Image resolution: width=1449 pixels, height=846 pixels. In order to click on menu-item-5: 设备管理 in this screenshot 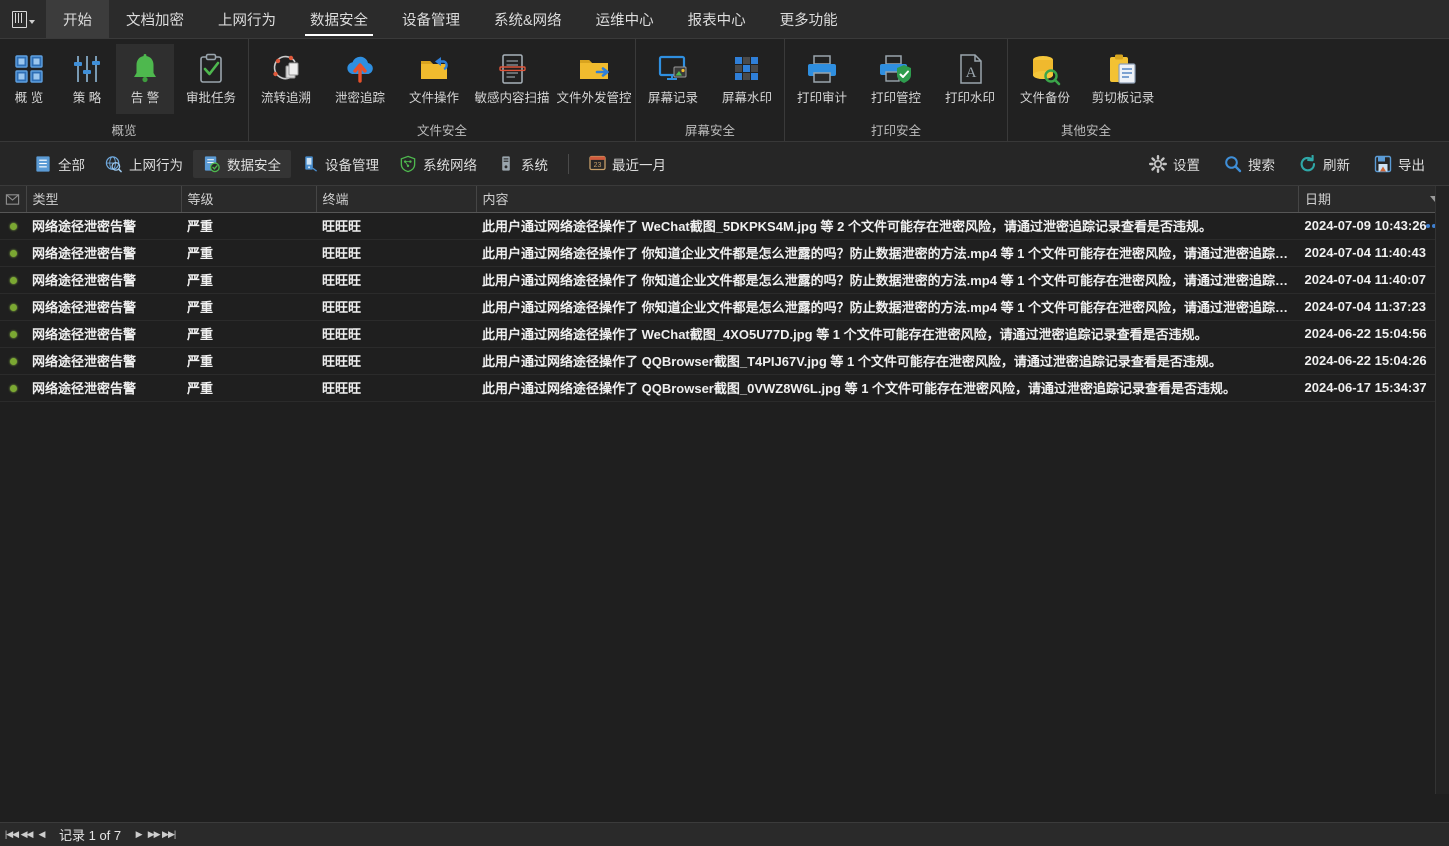, I will do `click(431, 19)`.